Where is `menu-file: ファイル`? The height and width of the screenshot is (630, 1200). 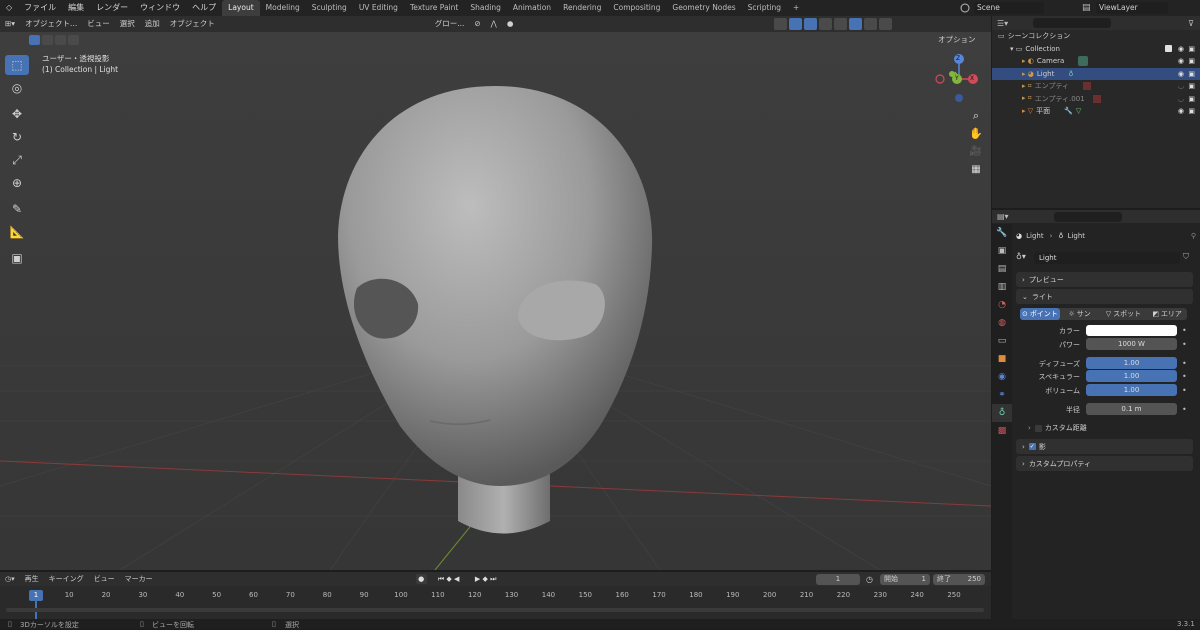
menu-file: ファイル is located at coordinates (40, 8).